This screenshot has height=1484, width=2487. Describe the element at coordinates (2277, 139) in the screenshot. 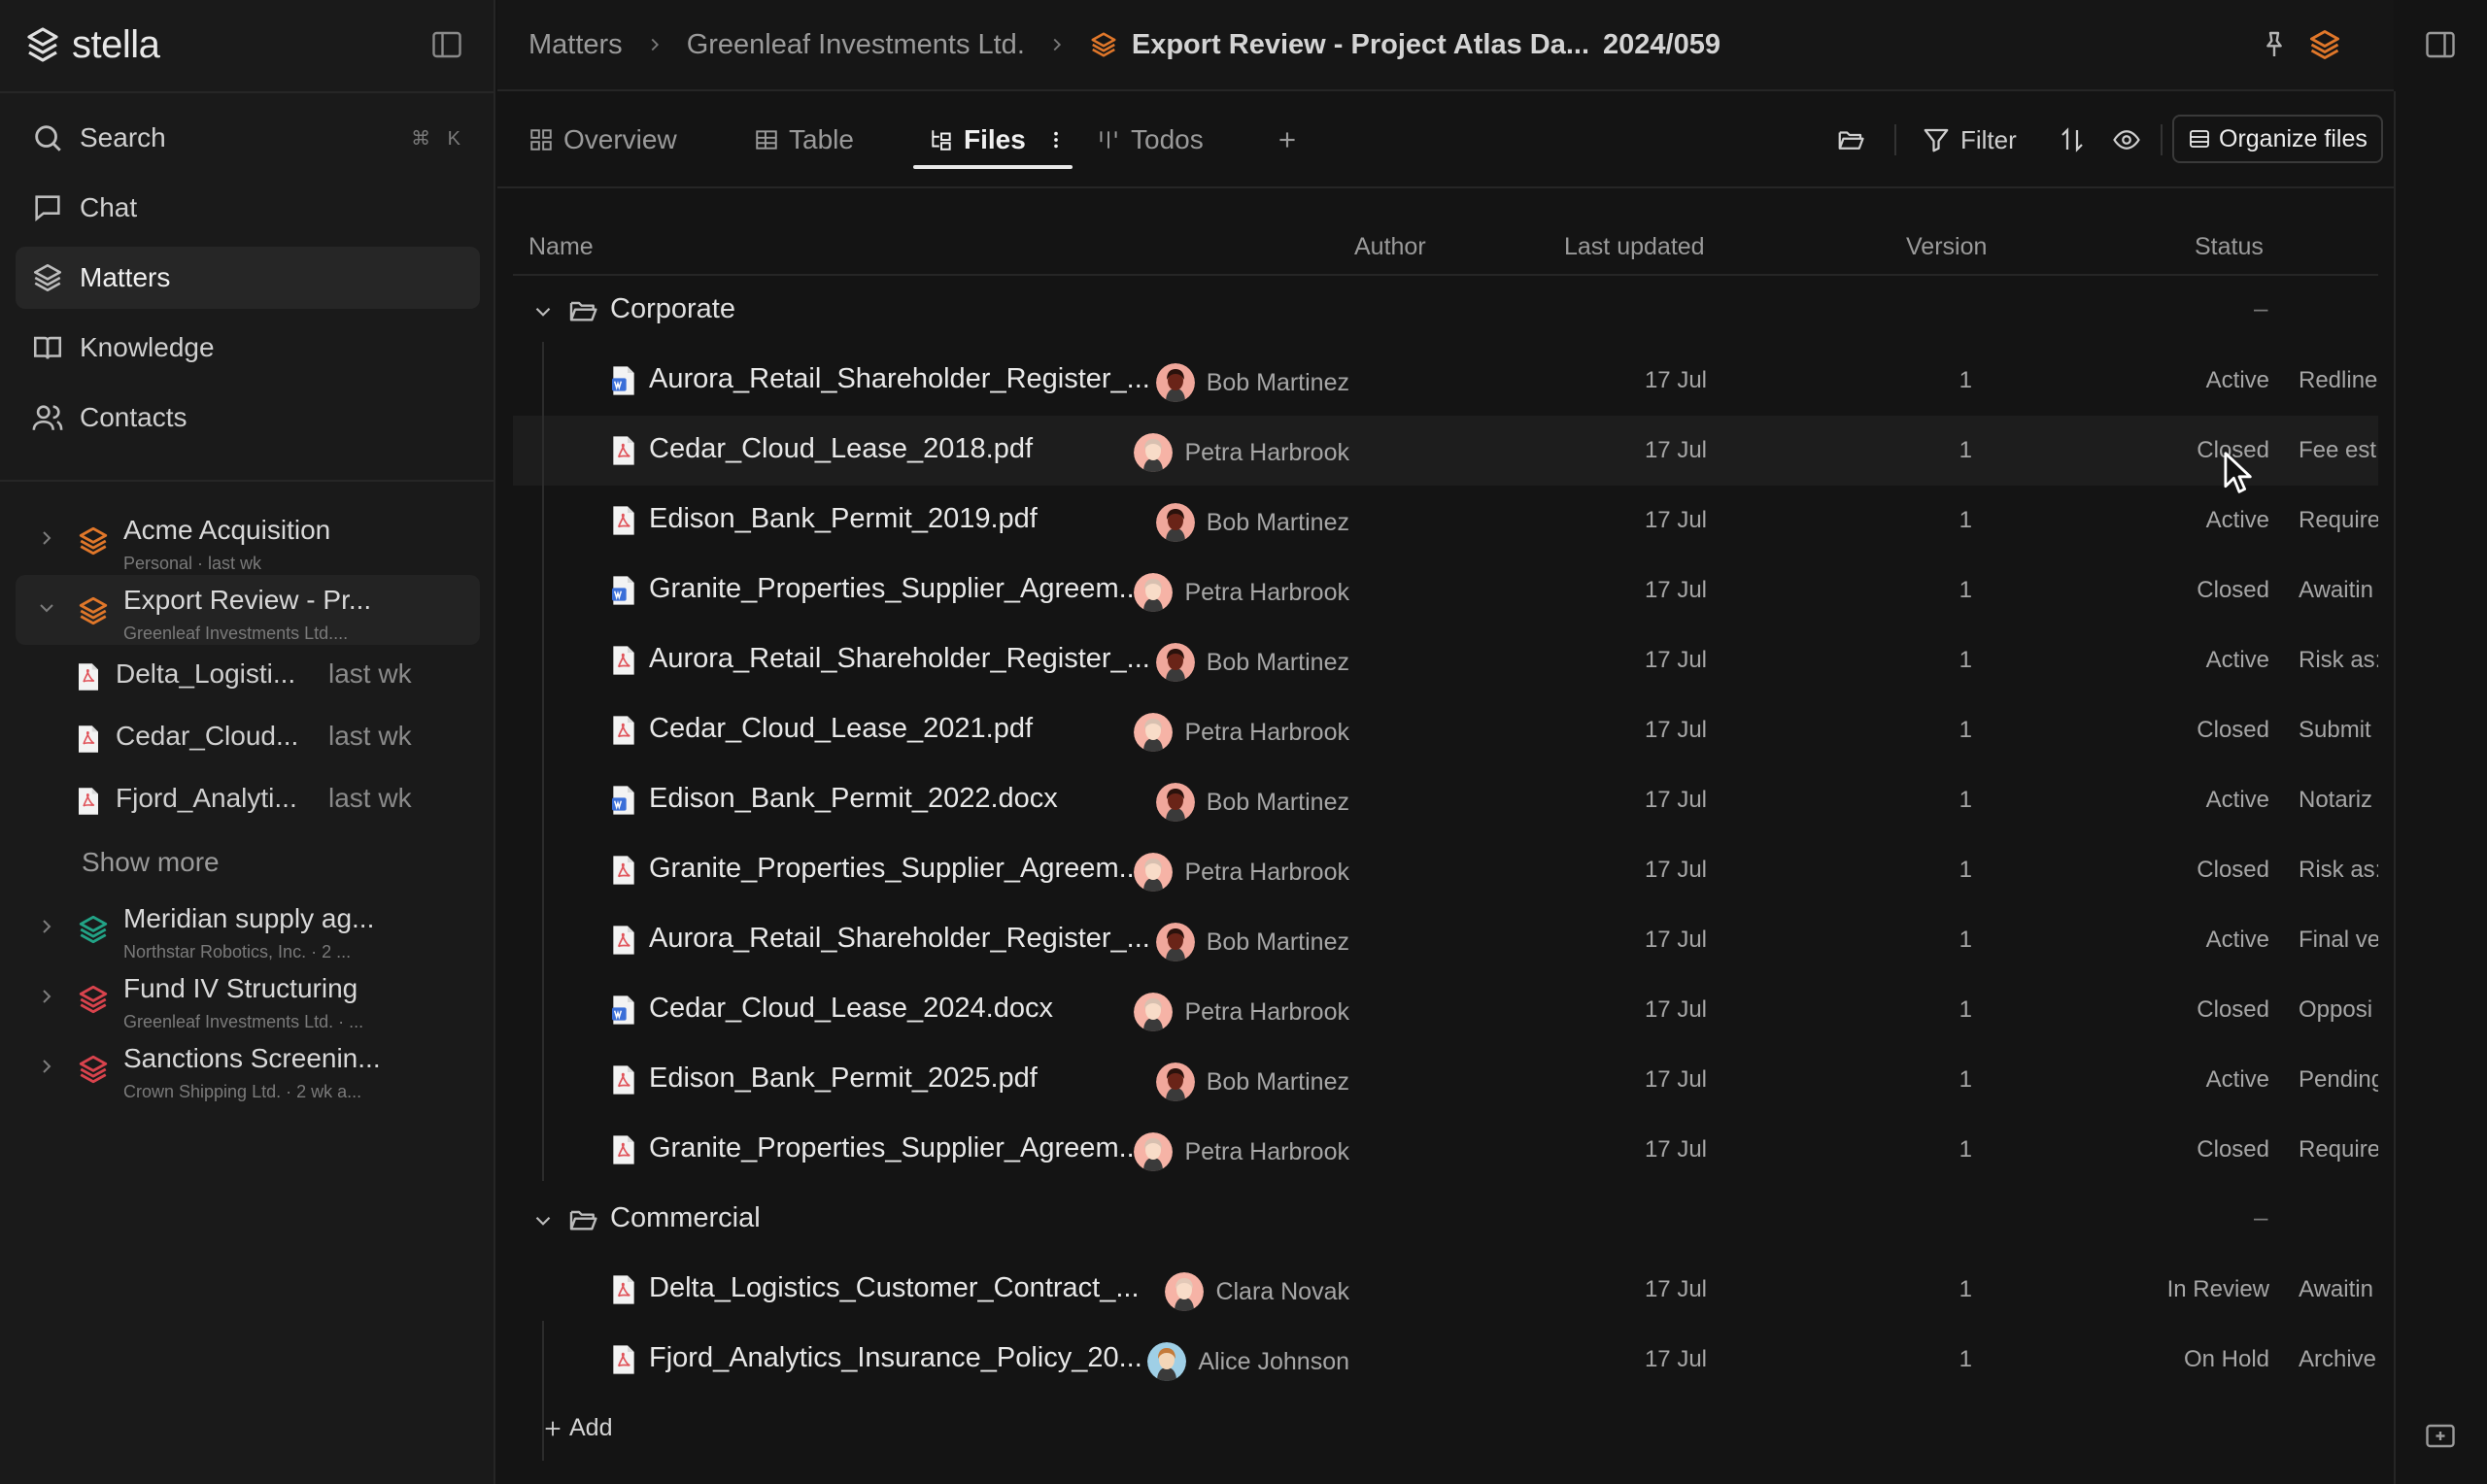

I see `organize-files-button: Organize files` at that location.